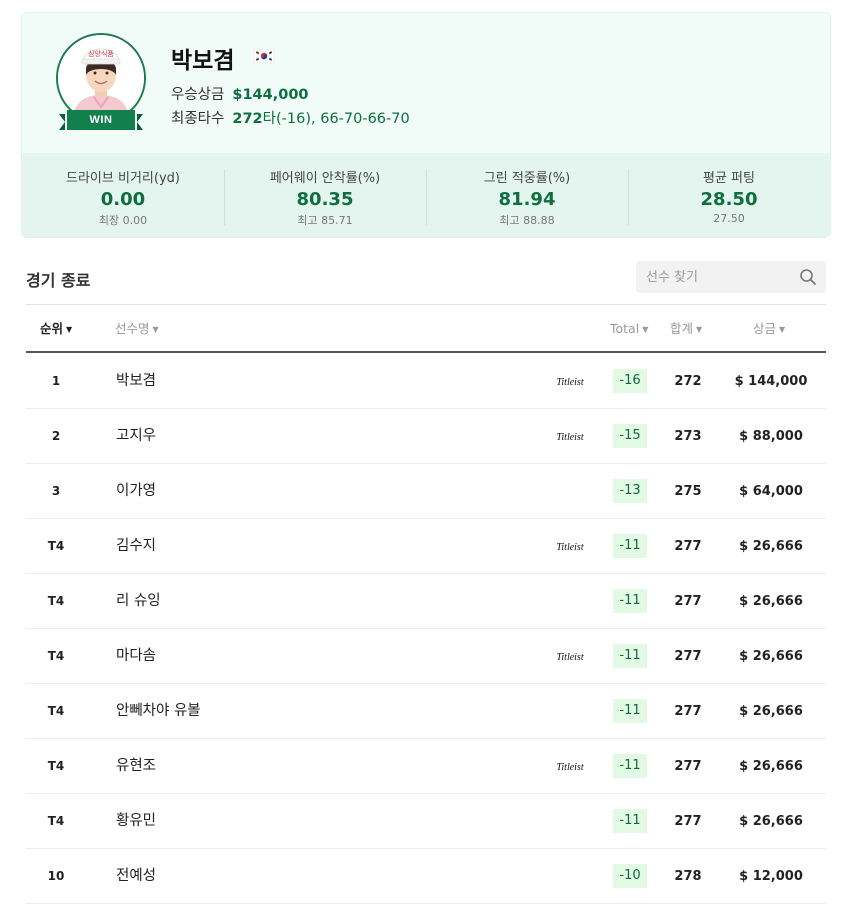 This screenshot has height=916, width=850. I want to click on header-sum-label: 합계, so click(682, 328).